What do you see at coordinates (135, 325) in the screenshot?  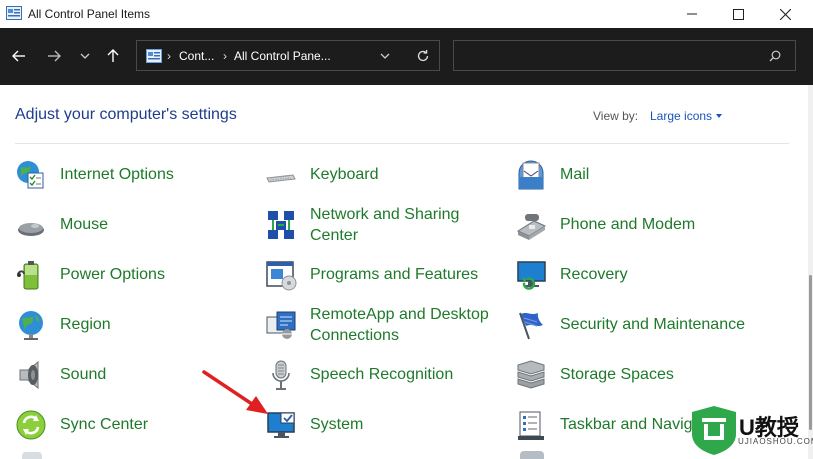 I see `item-region: Region` at bounding box center [135, 325].